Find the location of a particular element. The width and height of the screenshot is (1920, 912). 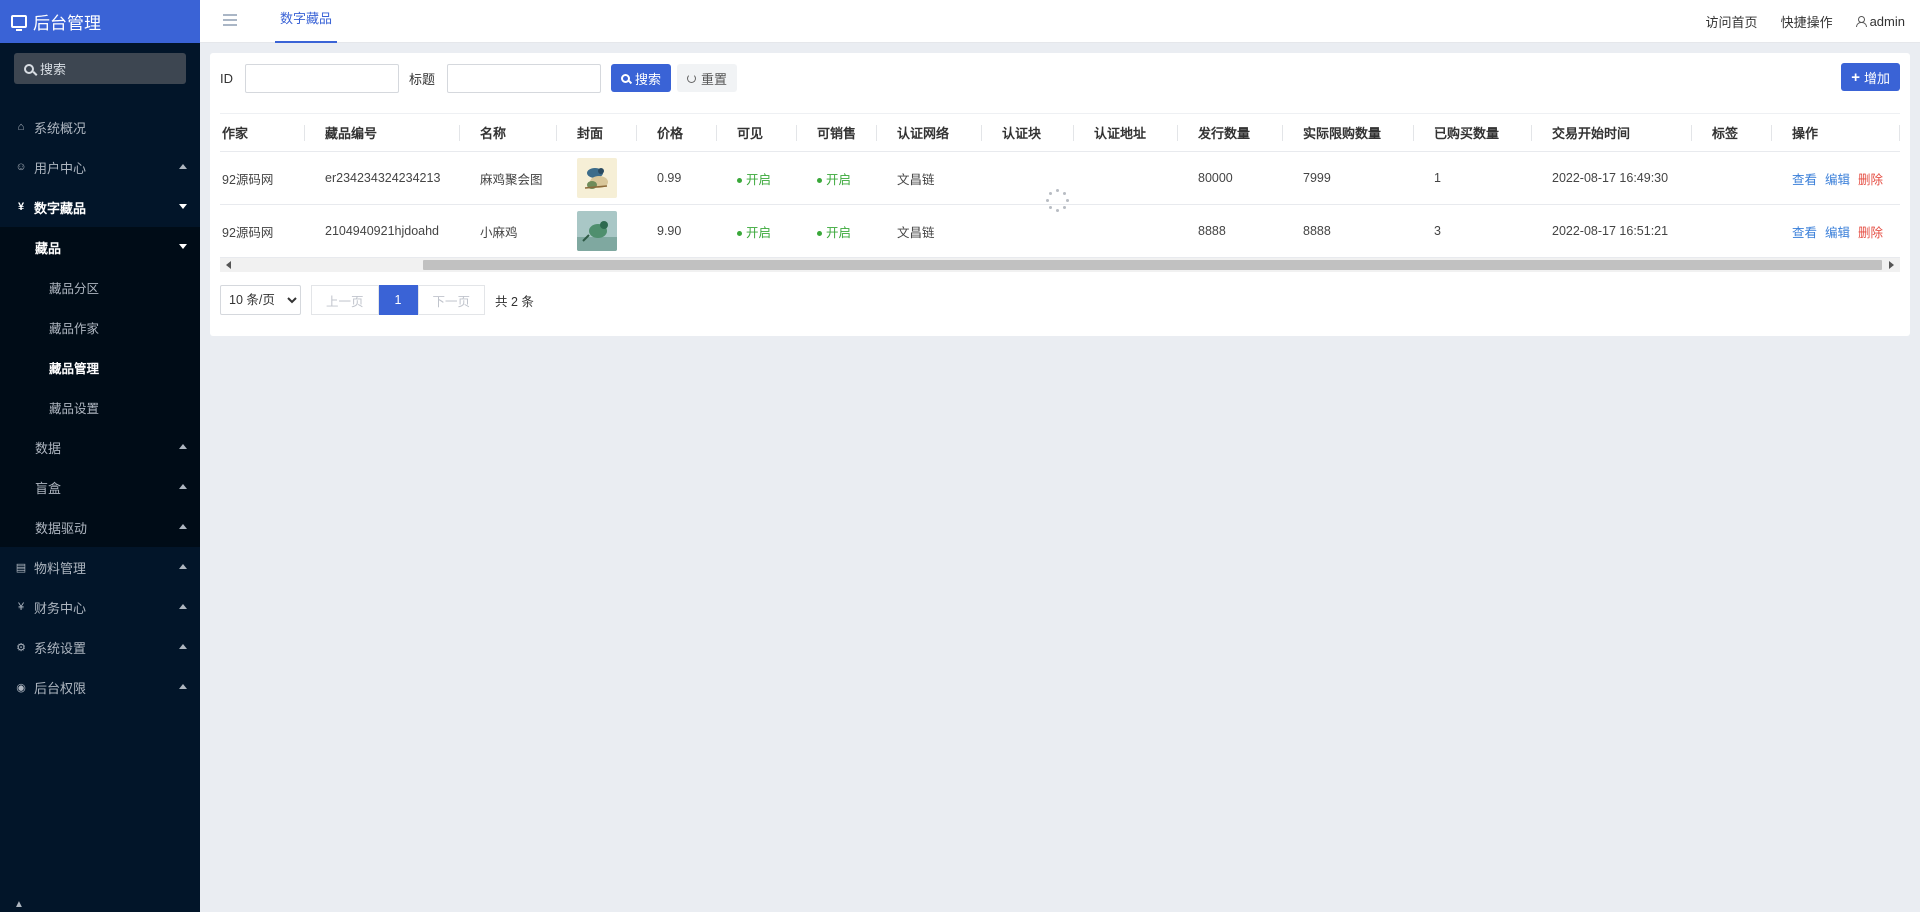

column-header: 认证地址 is located at coordinates (1126, 132).